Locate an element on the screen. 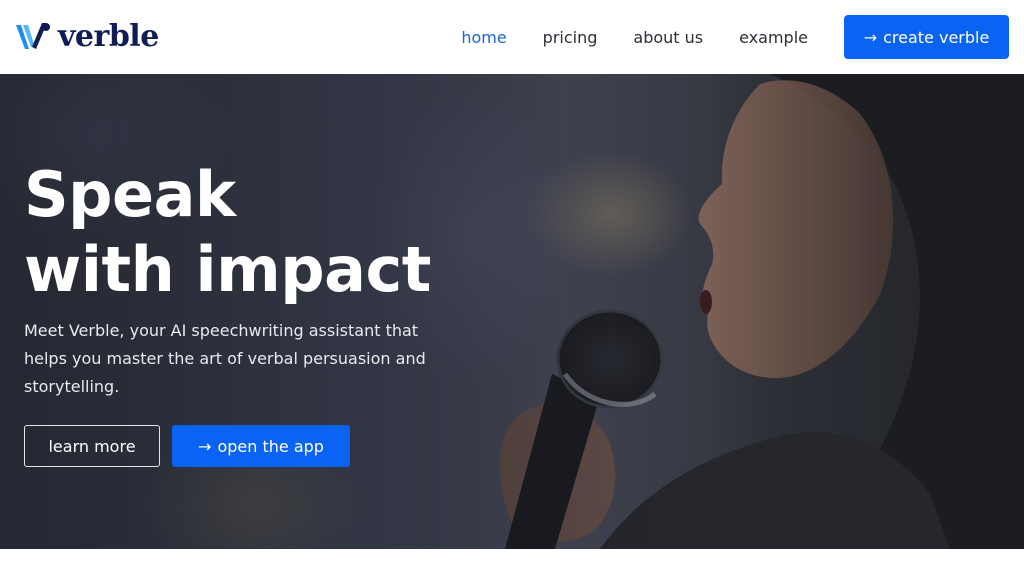  create-verble-button: → create verble is located at coordinates (926, 37).